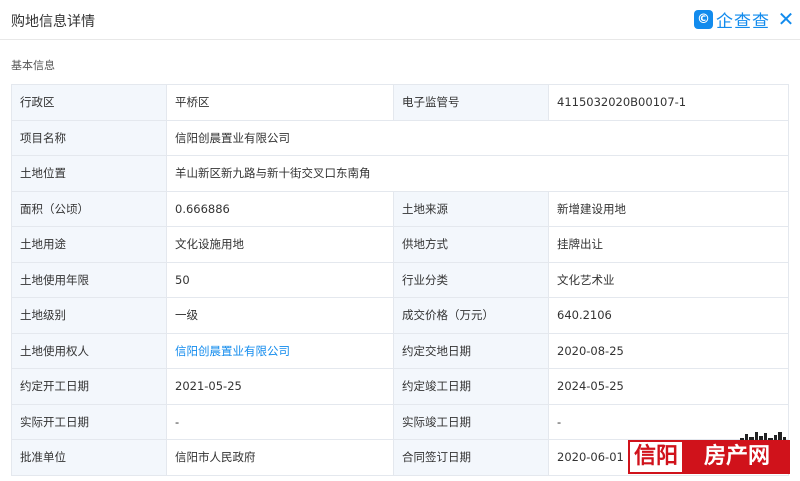 The width and height of the screenshot is (800, 481). I want to click on label-district: 行政区, so click(89, 102).